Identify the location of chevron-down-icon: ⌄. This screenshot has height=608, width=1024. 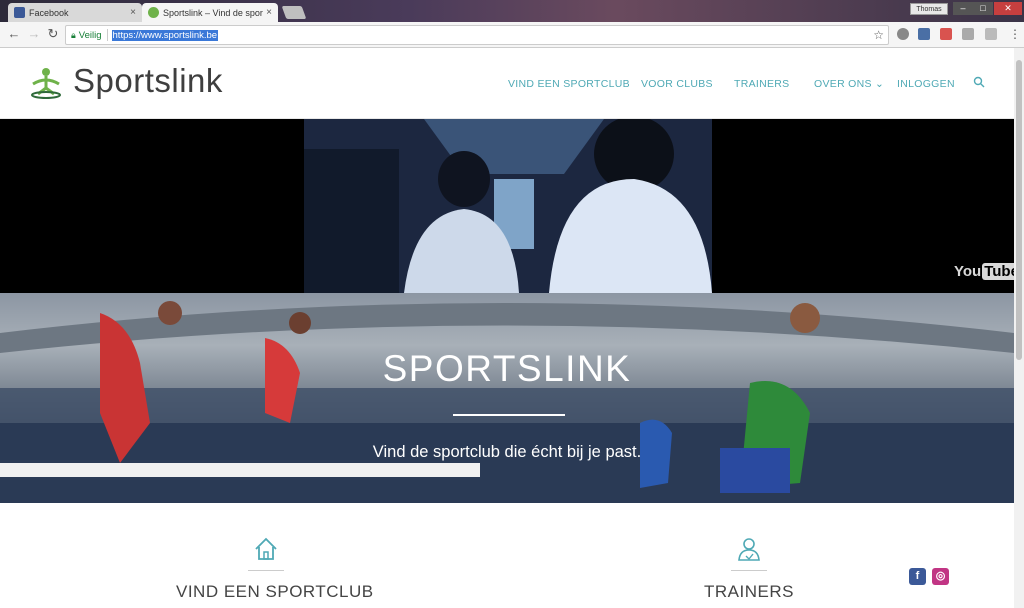
(880, 84).